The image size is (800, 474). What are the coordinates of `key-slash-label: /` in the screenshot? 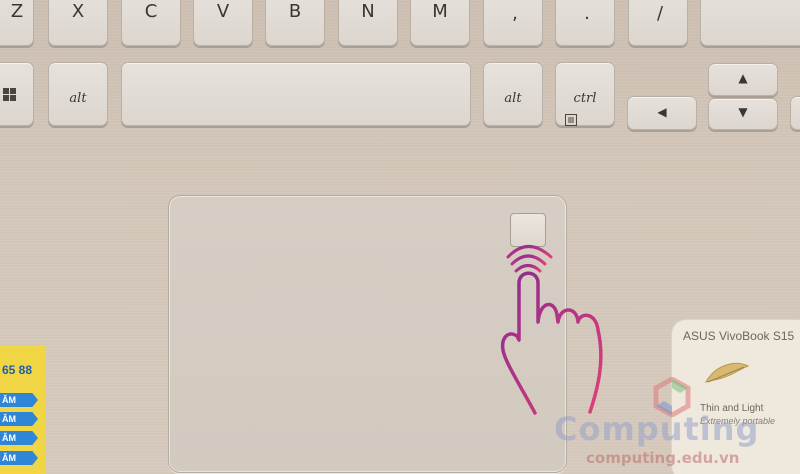 It's located at (660, 13).